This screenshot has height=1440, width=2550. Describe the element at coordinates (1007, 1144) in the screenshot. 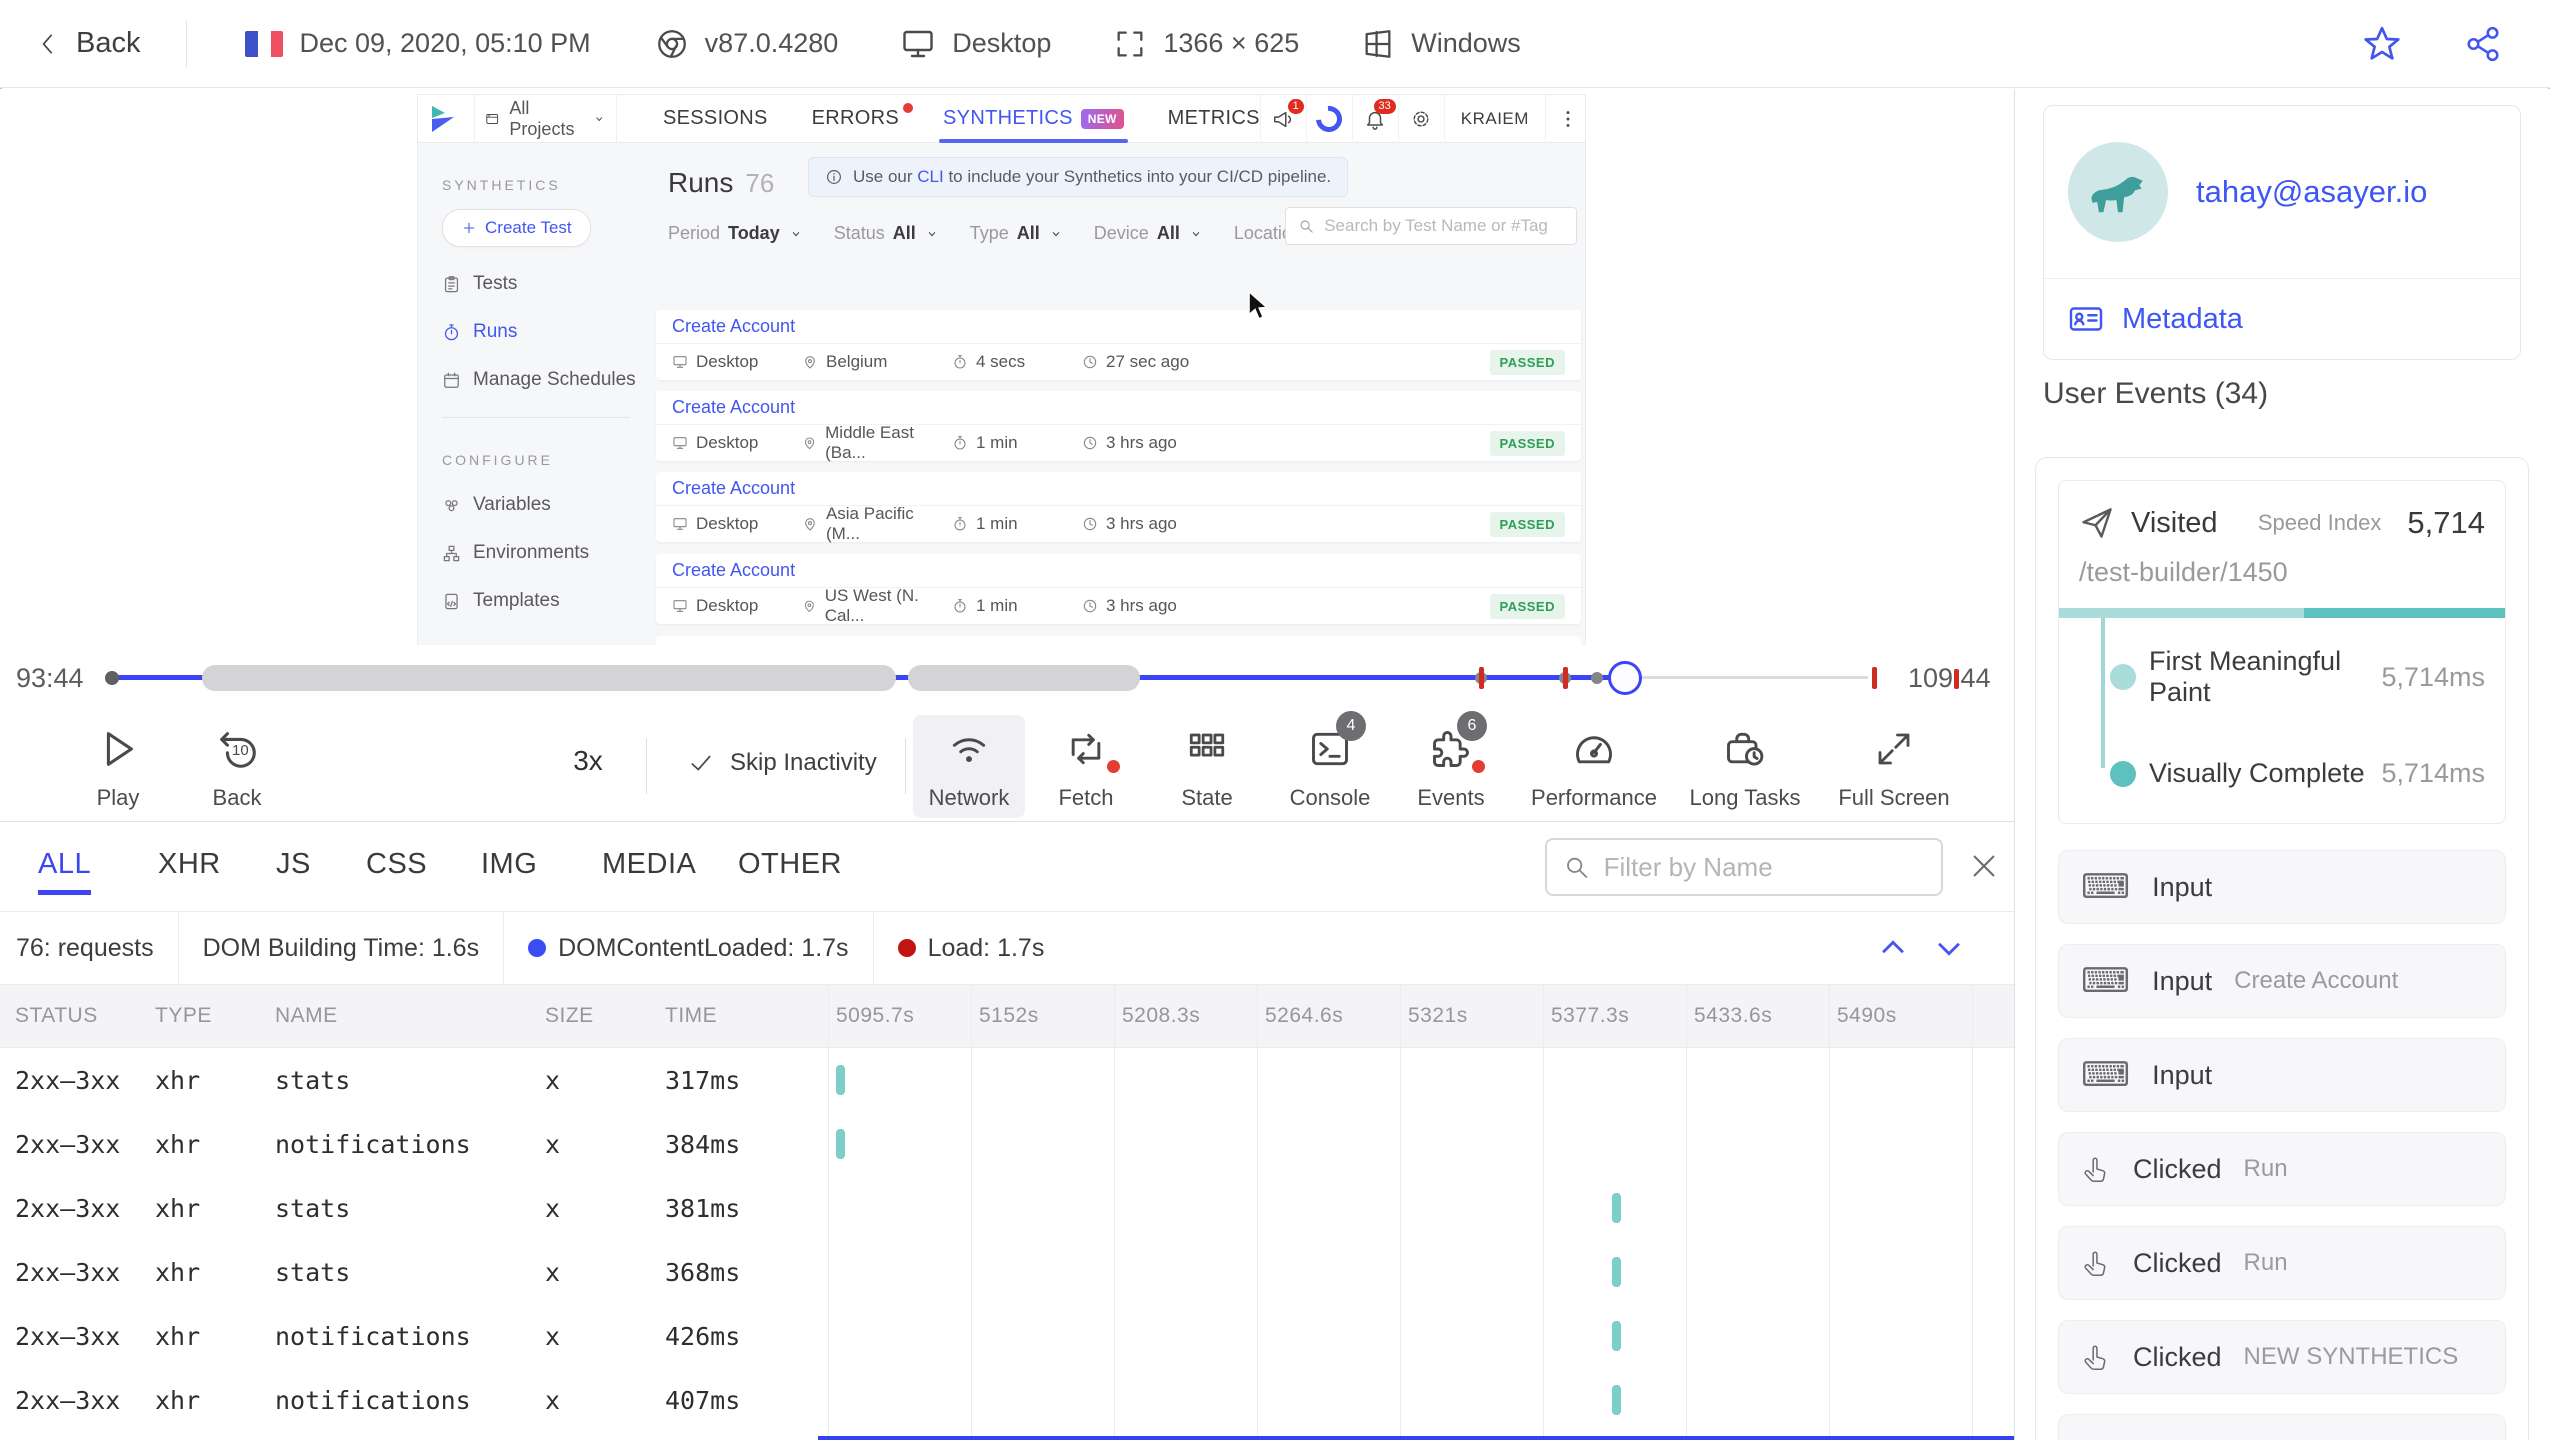

I see `request-row: 2xx–3xx xhr notifications x 384ms` at that location.